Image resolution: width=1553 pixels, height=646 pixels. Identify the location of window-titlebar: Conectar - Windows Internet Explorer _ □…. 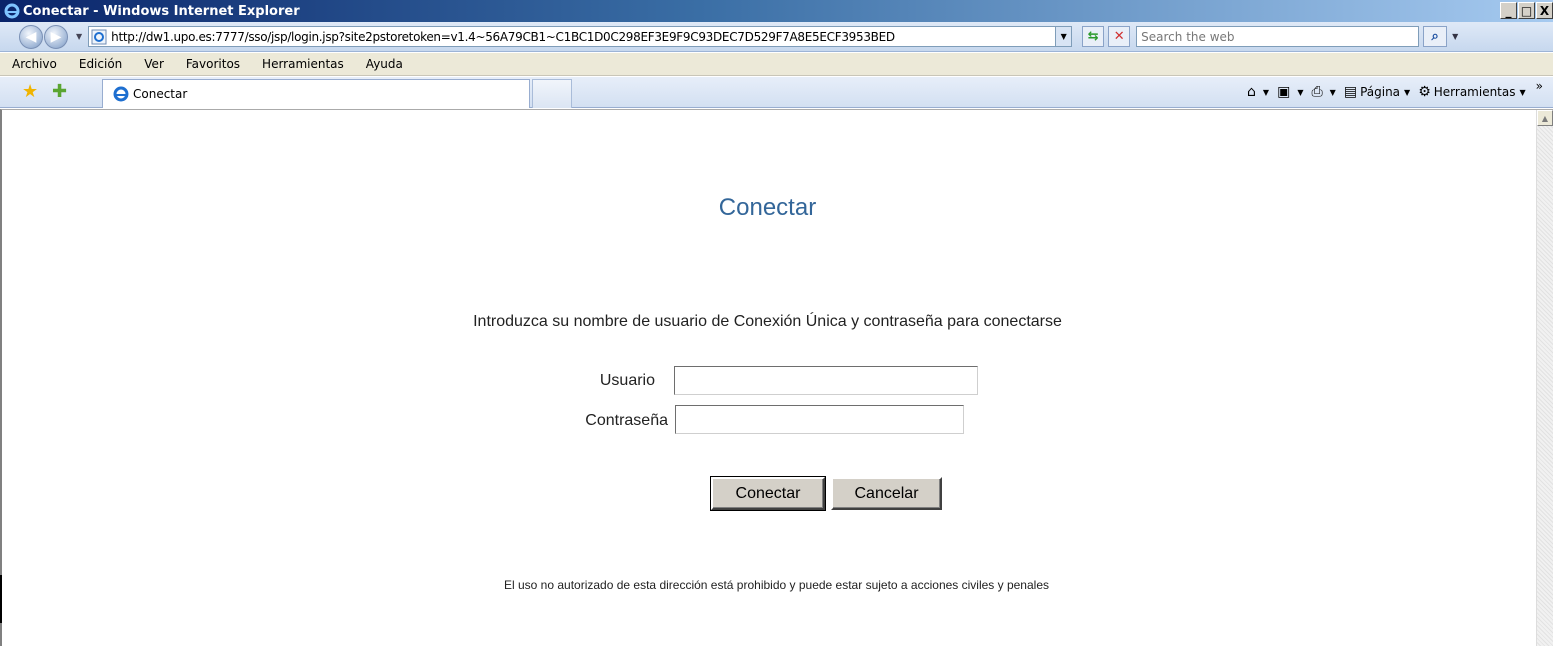
(776, 11).